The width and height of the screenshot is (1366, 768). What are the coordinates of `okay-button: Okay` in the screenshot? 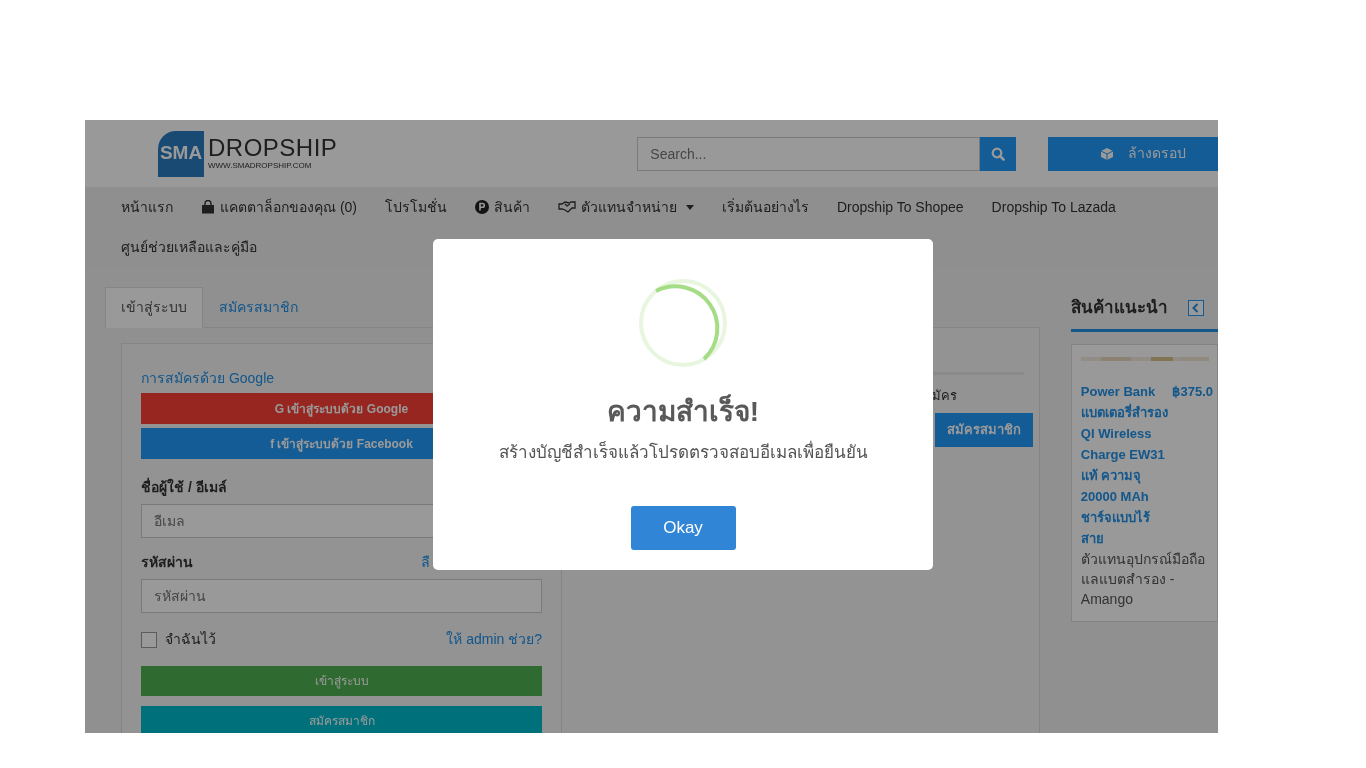 It's located at (683, 527).